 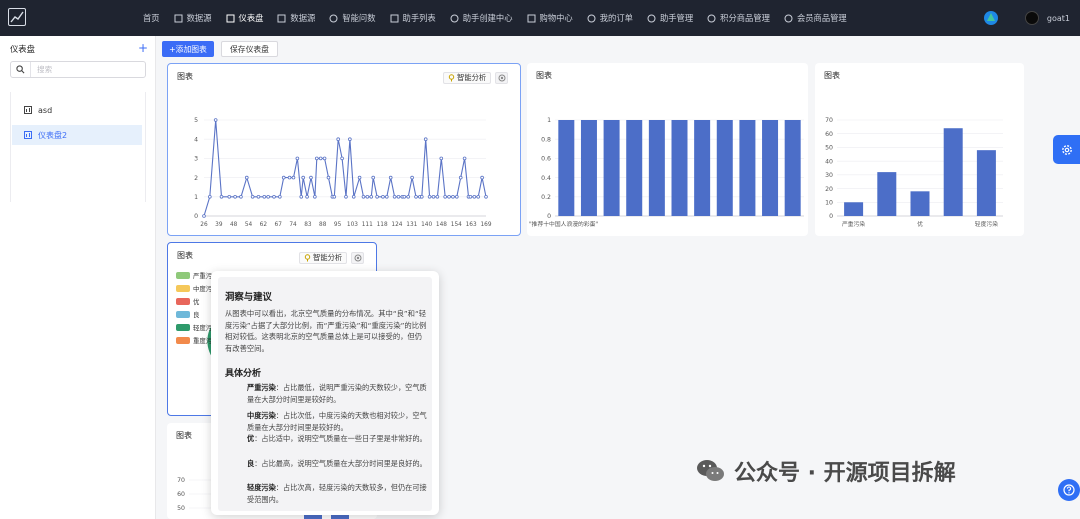 I want to click on x-tick-label: 111, so click(x=367, y=225).